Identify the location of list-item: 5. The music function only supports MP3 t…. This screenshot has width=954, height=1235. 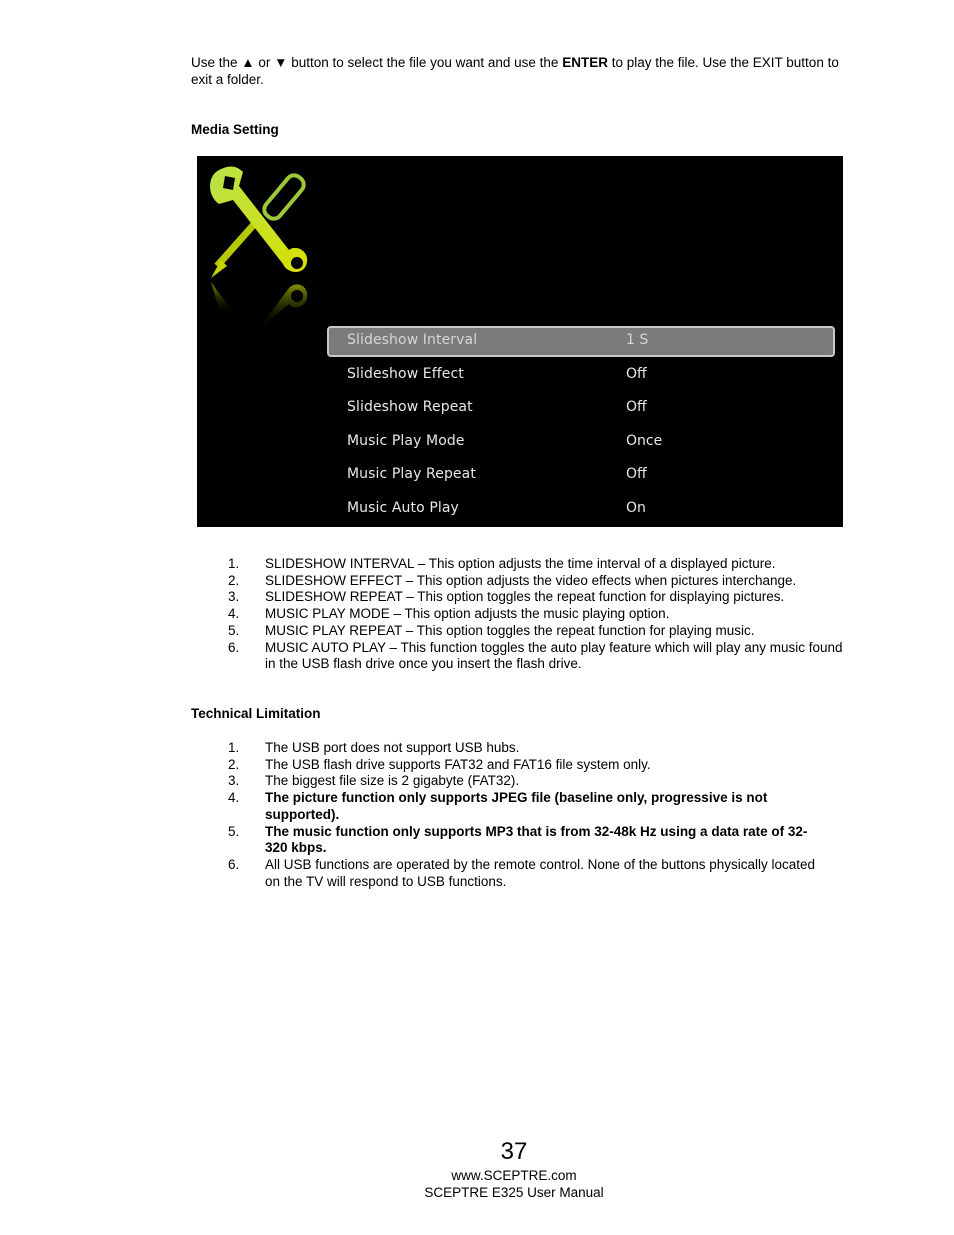
(528, 840).